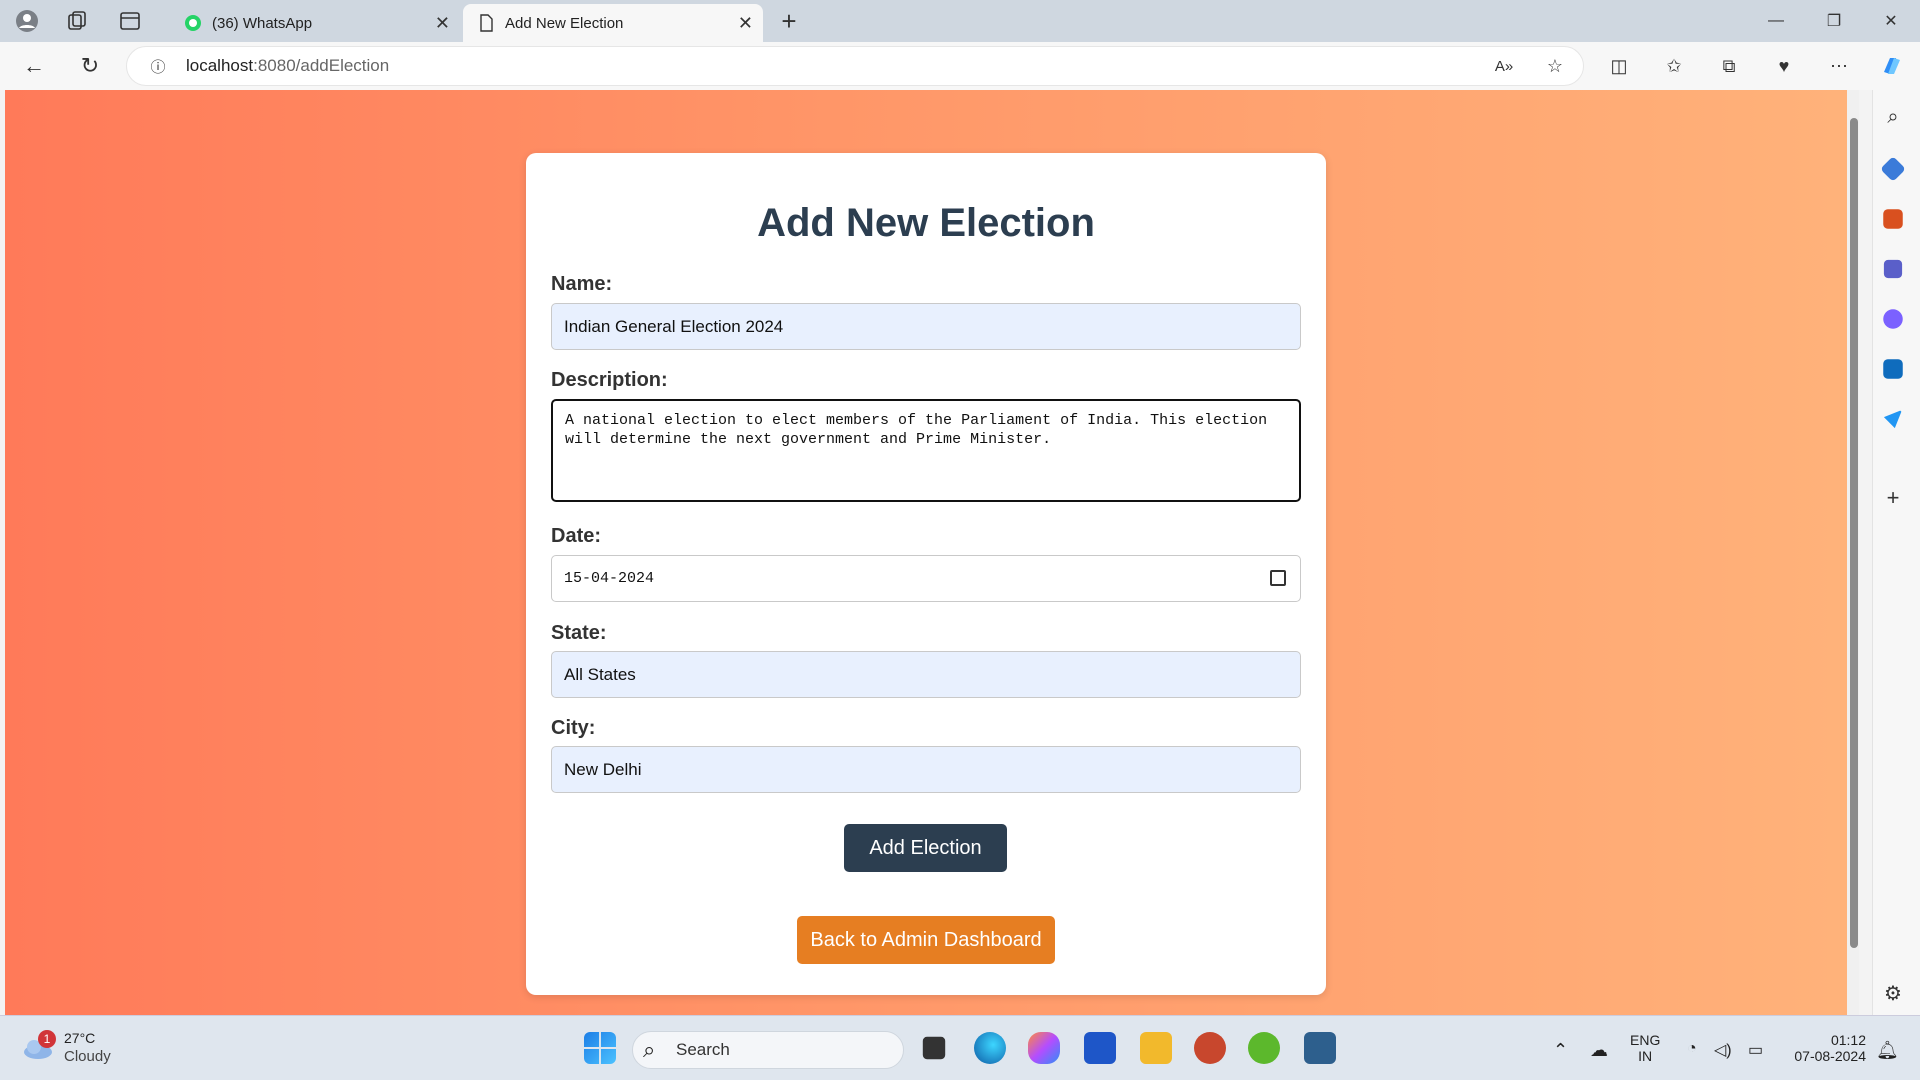 The height and width of the screenshot is (1080, 1920). What do you see at coordinates (47, 1039) in the screenshot?
I see `weather-badge: 1` at bounding box center [47, 1039].